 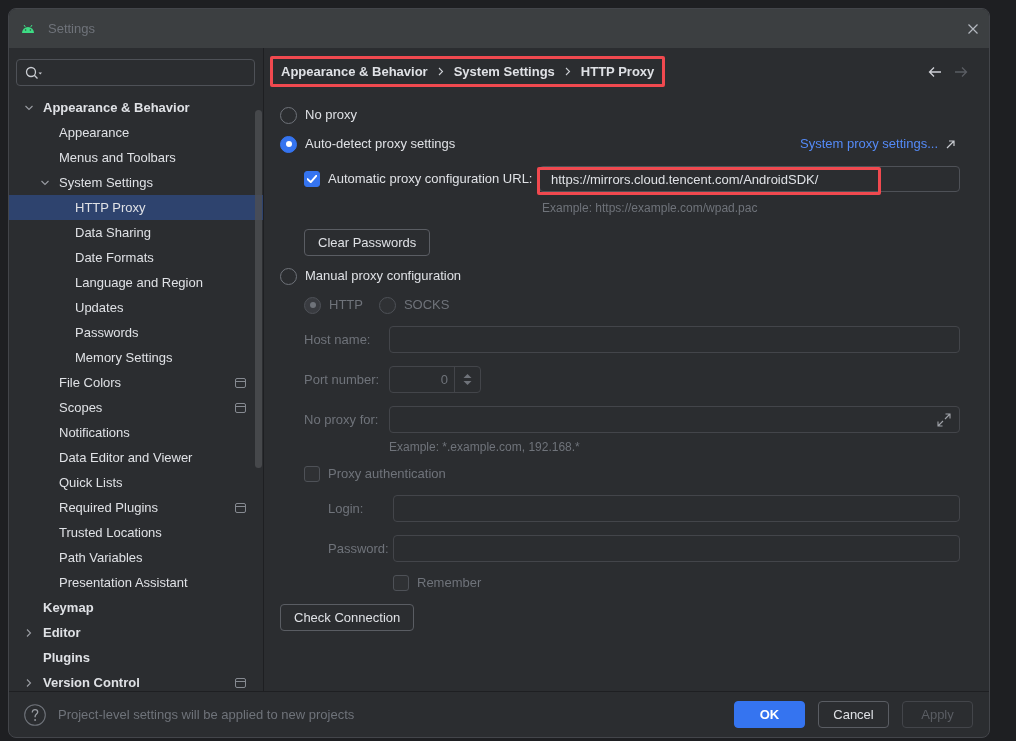 What do you see at coordinates (135, 72) in the screenshot?
I see `search-field` at bounding box center [135, 72].